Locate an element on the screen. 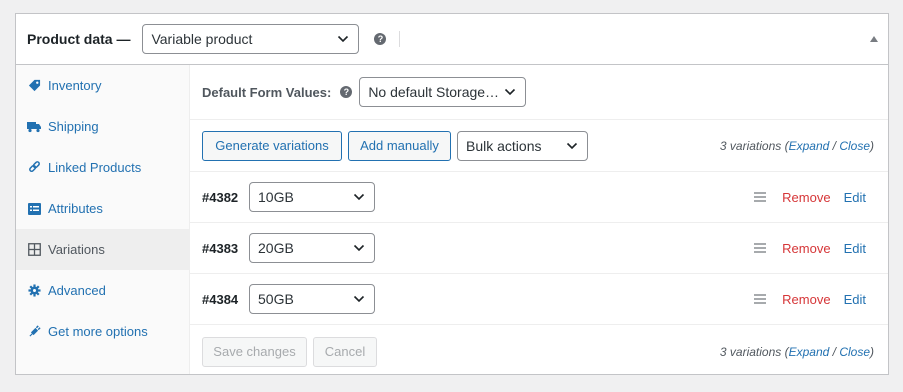 The image size is (903, 392). variation-storage-select: 10GB is located at coordinates (312, 197).